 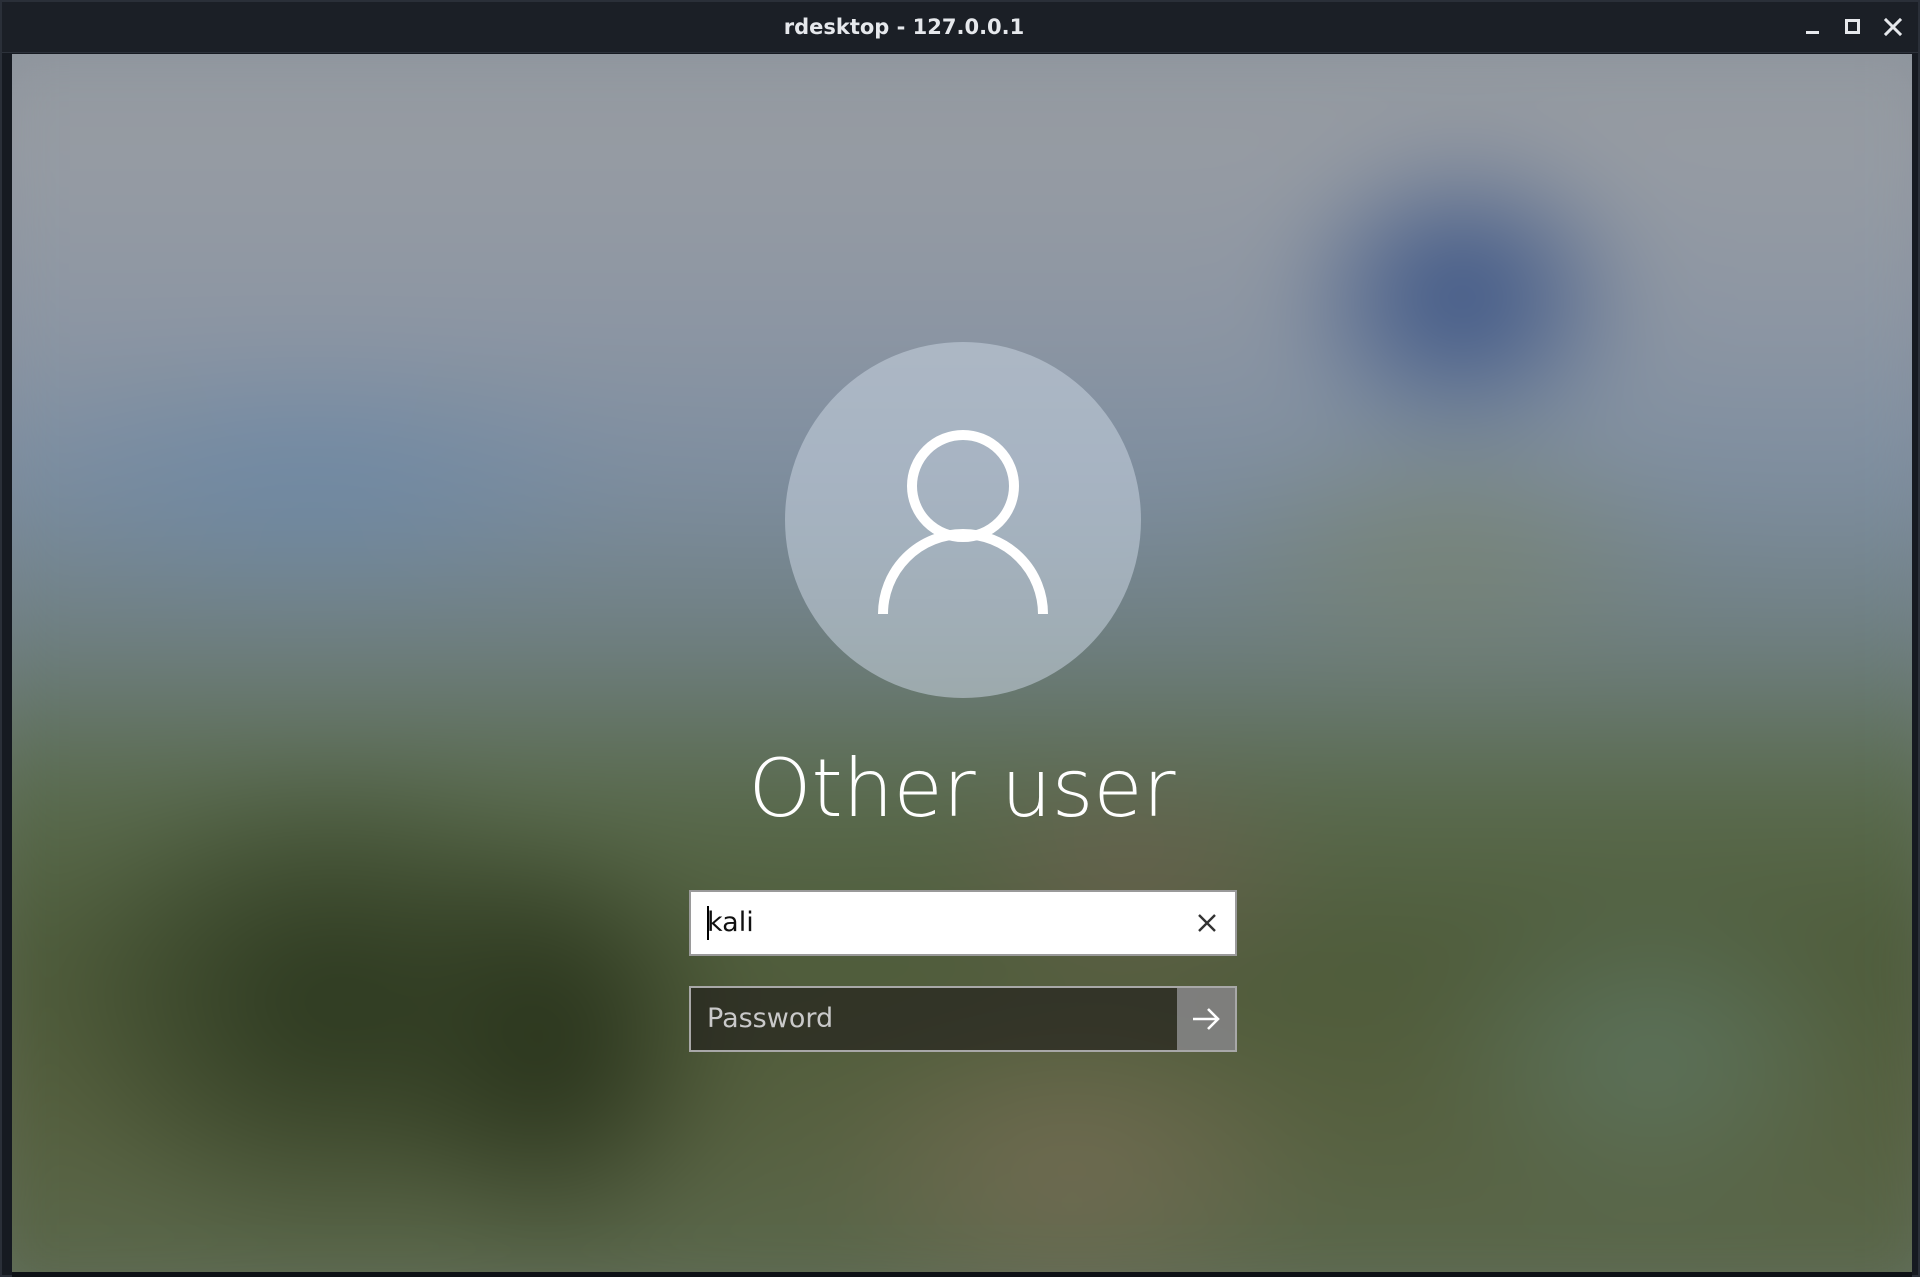 What do you see at coordinates (770, 1018) in the screenshot?
I see `password-placeholder: Password` at bounding box center [770, 1018].